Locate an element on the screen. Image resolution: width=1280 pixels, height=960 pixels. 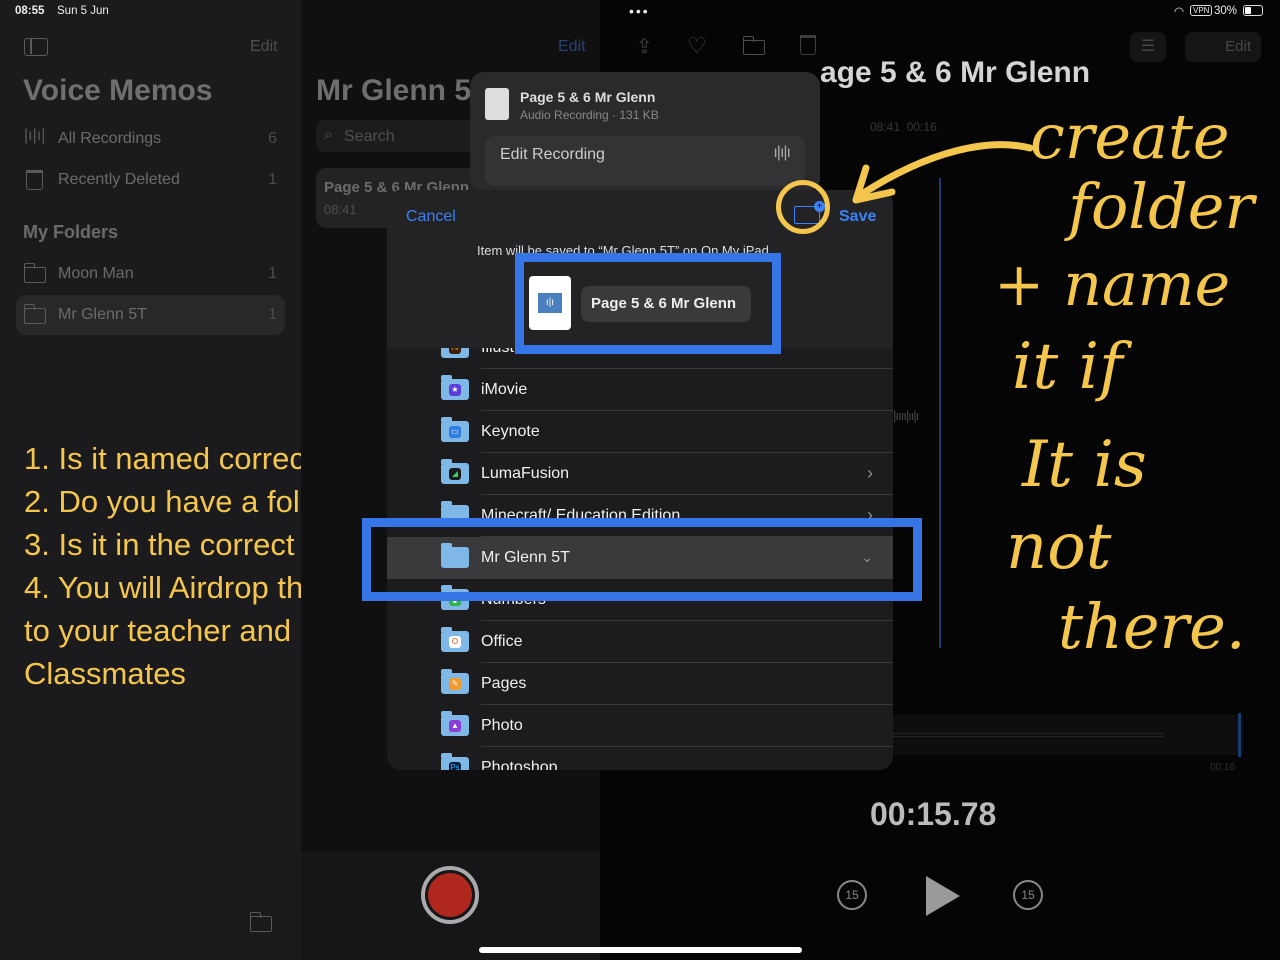
sidebar-edit-button: Edit is located at coordinates (264, 47).